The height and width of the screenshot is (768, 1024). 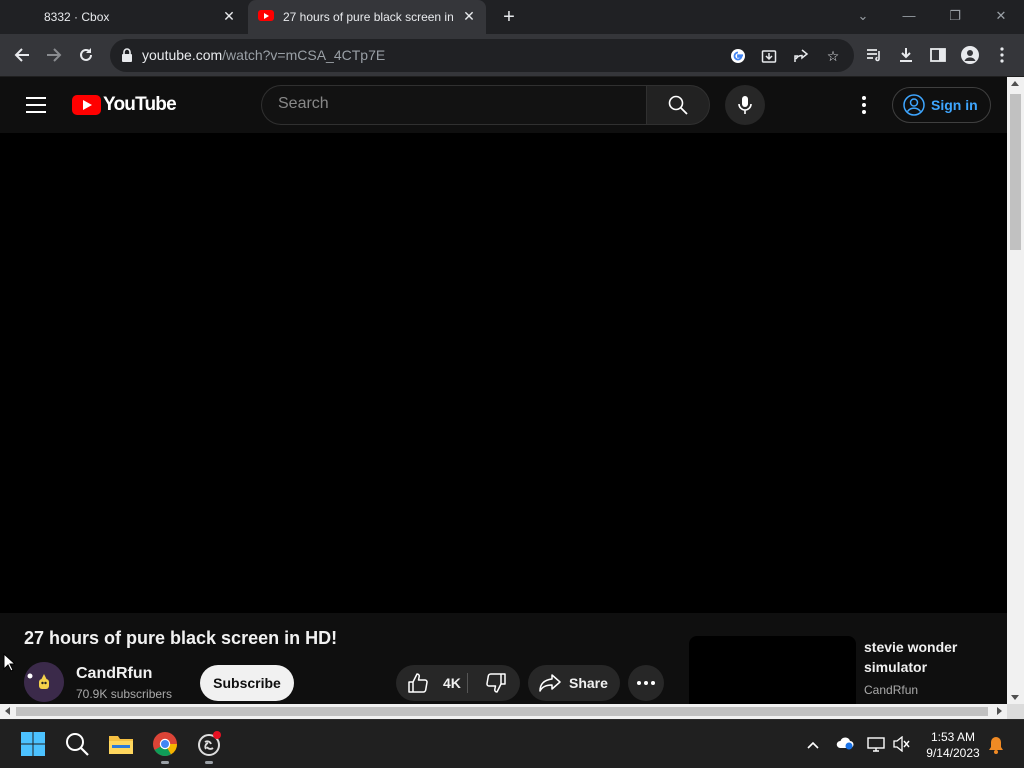 What do you see at coordinates (953, 737) in the screenshot?
I see `clock-time: 1:53 AM` at bounding box center [953, 737].